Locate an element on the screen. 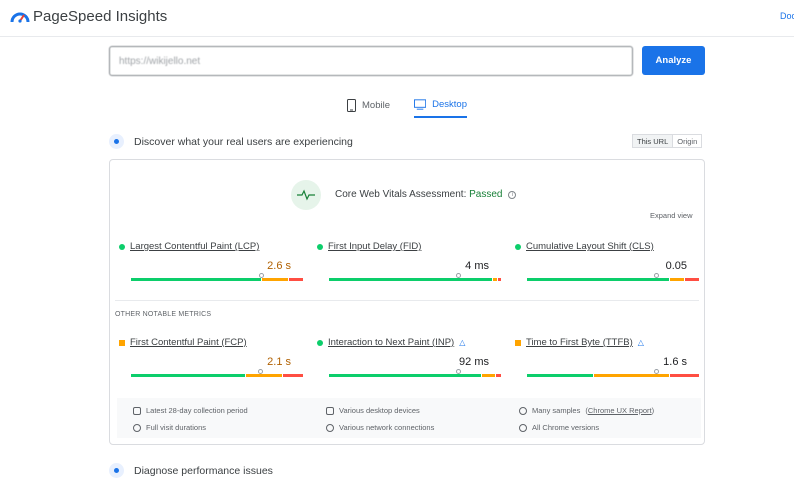  metric-name: Cumulative Layout Shift (CLS) is located at coordinates (590, 246).